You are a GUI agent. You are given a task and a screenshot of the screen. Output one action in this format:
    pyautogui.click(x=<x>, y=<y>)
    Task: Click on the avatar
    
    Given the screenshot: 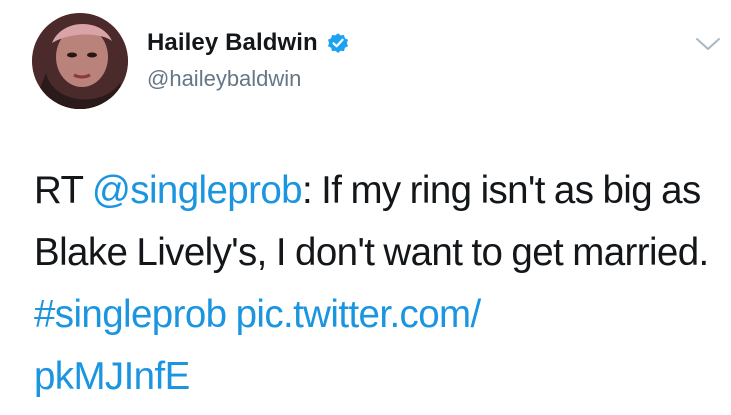 What is the action you would take?
    pyautogui.click(x=80, y=61)
    